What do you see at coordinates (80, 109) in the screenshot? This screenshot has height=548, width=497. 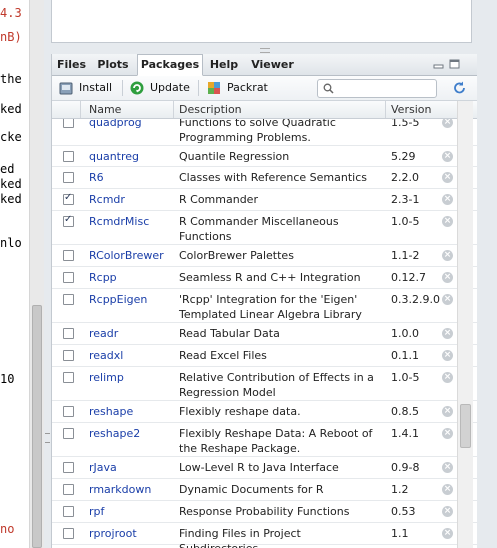 I see `header-divider` at bounding box center [80, 109].